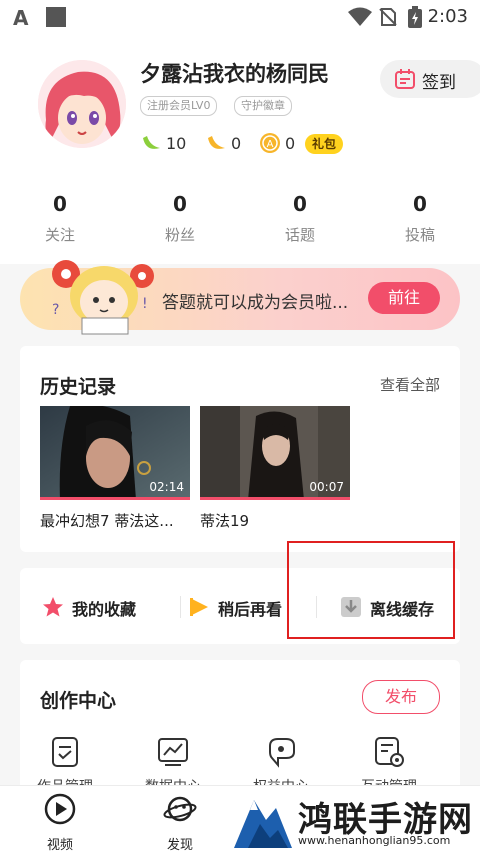  Describe the element at coordinates (234, 74) in the screenshot. I see `nickname: 夕露沾我衣的杨同民` at that location.